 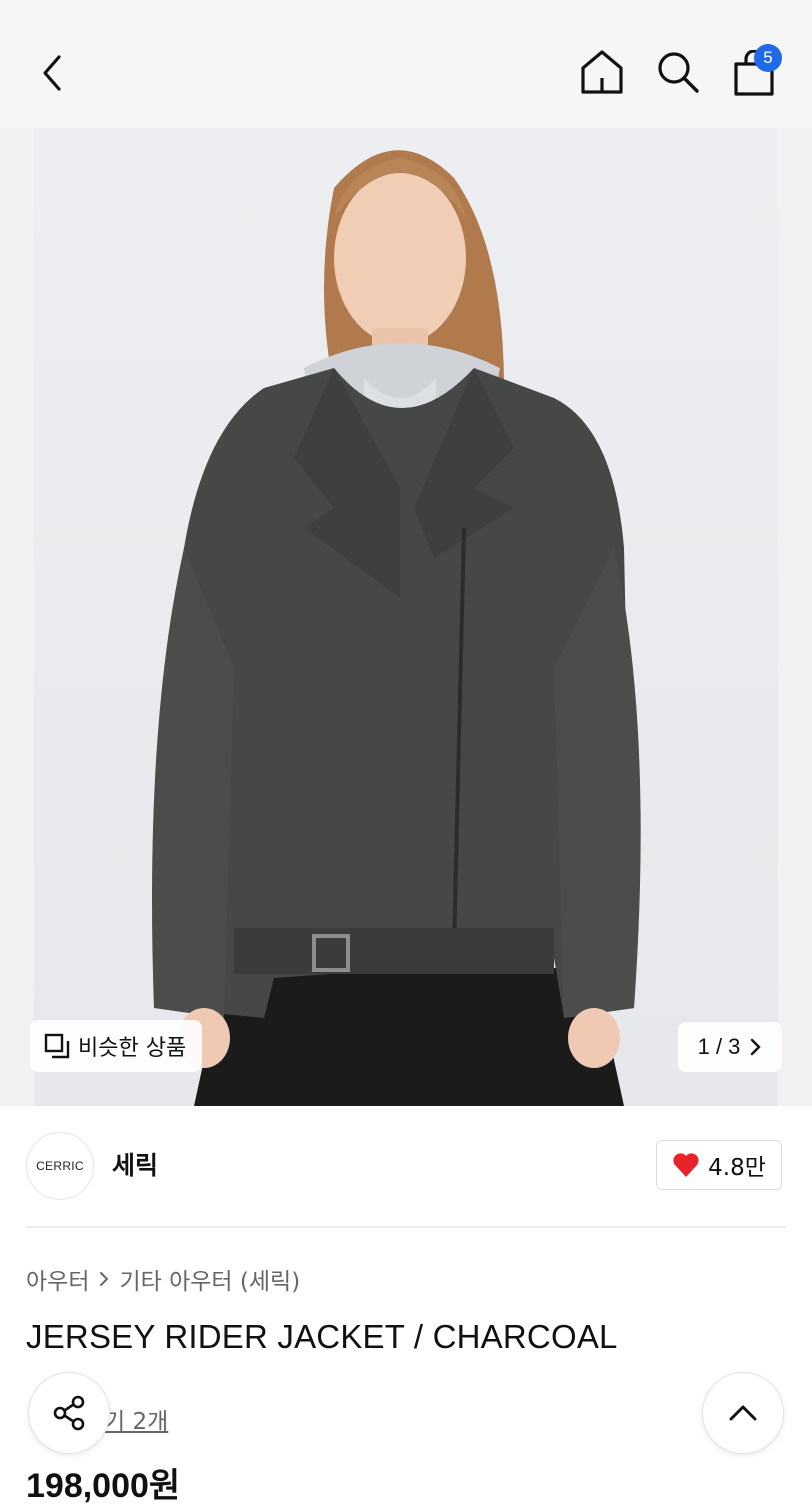 I want to click on back-button, so click(x=52, y=73).